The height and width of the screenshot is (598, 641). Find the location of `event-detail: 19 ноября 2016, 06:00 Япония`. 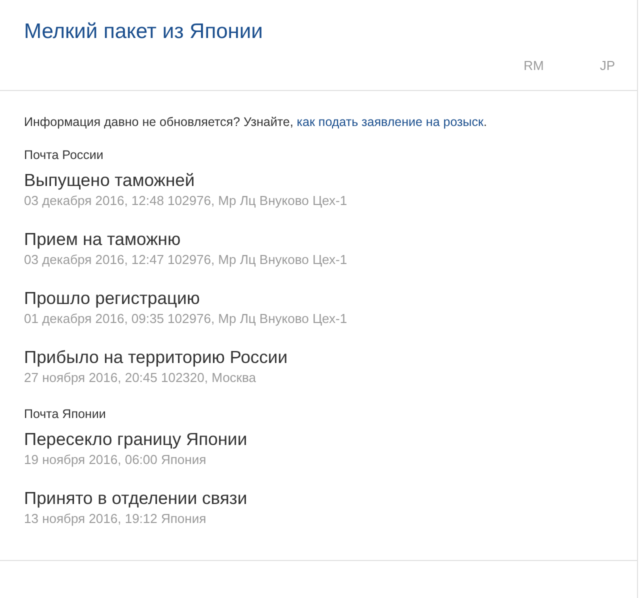

event-detail: 19 ноября 2016, 06:00 Япония is located at coordinates (116, 459).